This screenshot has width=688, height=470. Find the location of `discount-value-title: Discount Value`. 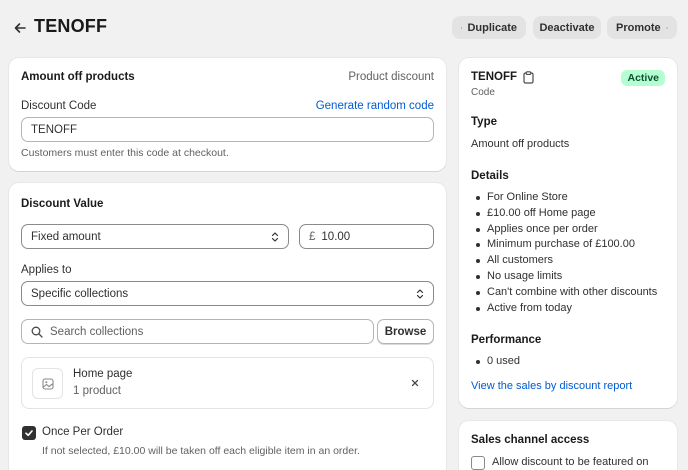

discount-value-title: Discount Value is located at coordinates (62, 204).